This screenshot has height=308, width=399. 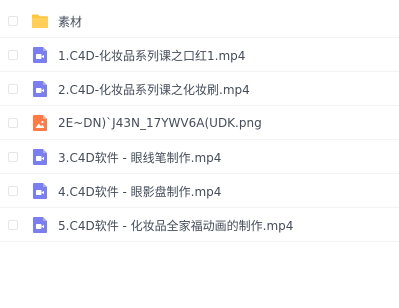 I want to click on file-row-video: 3.C4D软件 - 眼线笔制作.mp4, so click(x=199, y=157).